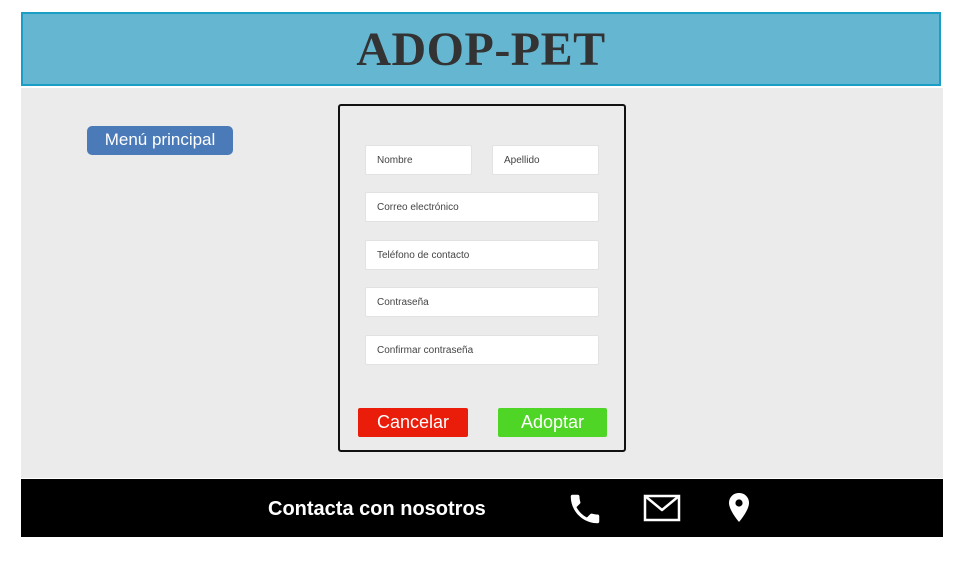  Describe the element at coordinates (413, 422) in the screenshot. I see `cancel-button: Cancelar` at that location.